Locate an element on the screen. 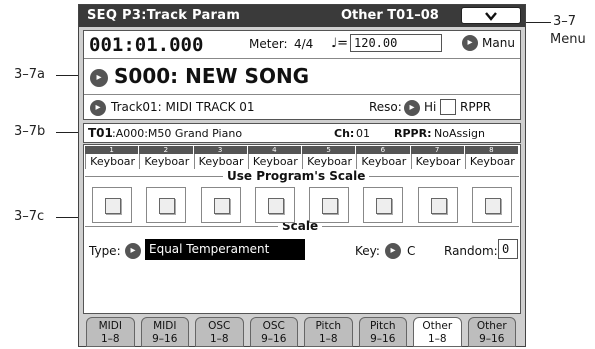 Image resolution: width=595 pixels, height=349 pixels. random-label: Random: is located at coordinates (471, 251).